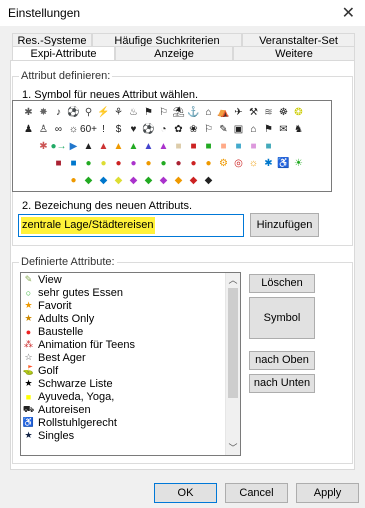 The width and height of the screenshot is (365, 508). Describe the element at coordinates (193, 129) in the screenshot. I see `symbol-option-icon: ❀` at that location.